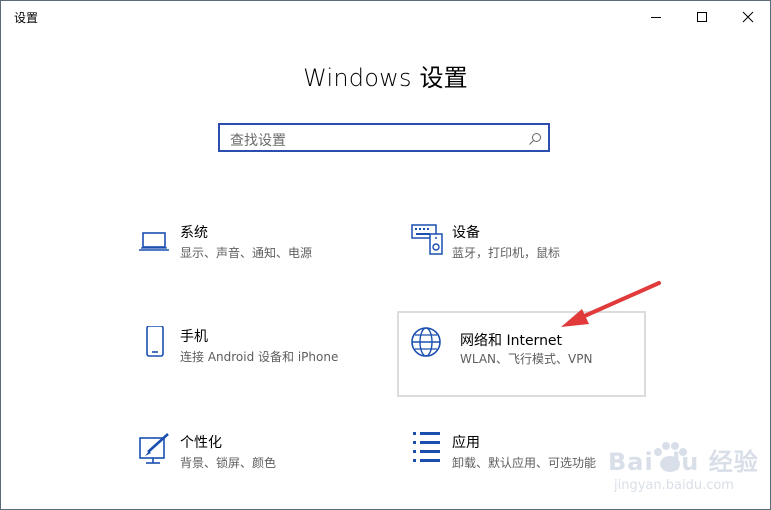  What do you see at coordinates (155, 239) in the screenshot?
I see `laptop-icon` at bounding box center [155, 239].